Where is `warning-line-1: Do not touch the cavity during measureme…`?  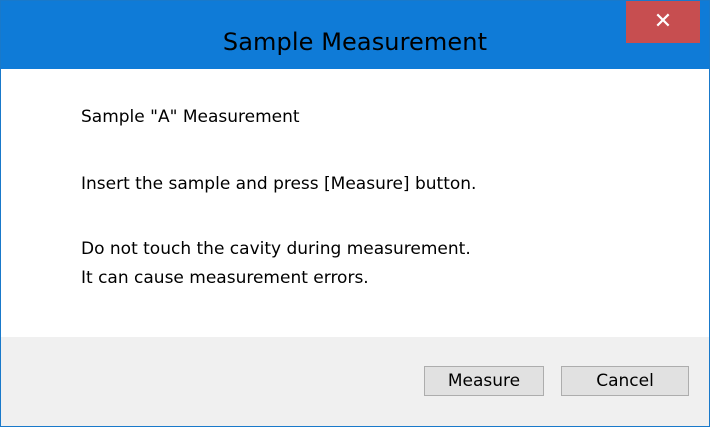
warning-line-1: Do not touch the cavity during measureme… is located at coordinates (276, 249).